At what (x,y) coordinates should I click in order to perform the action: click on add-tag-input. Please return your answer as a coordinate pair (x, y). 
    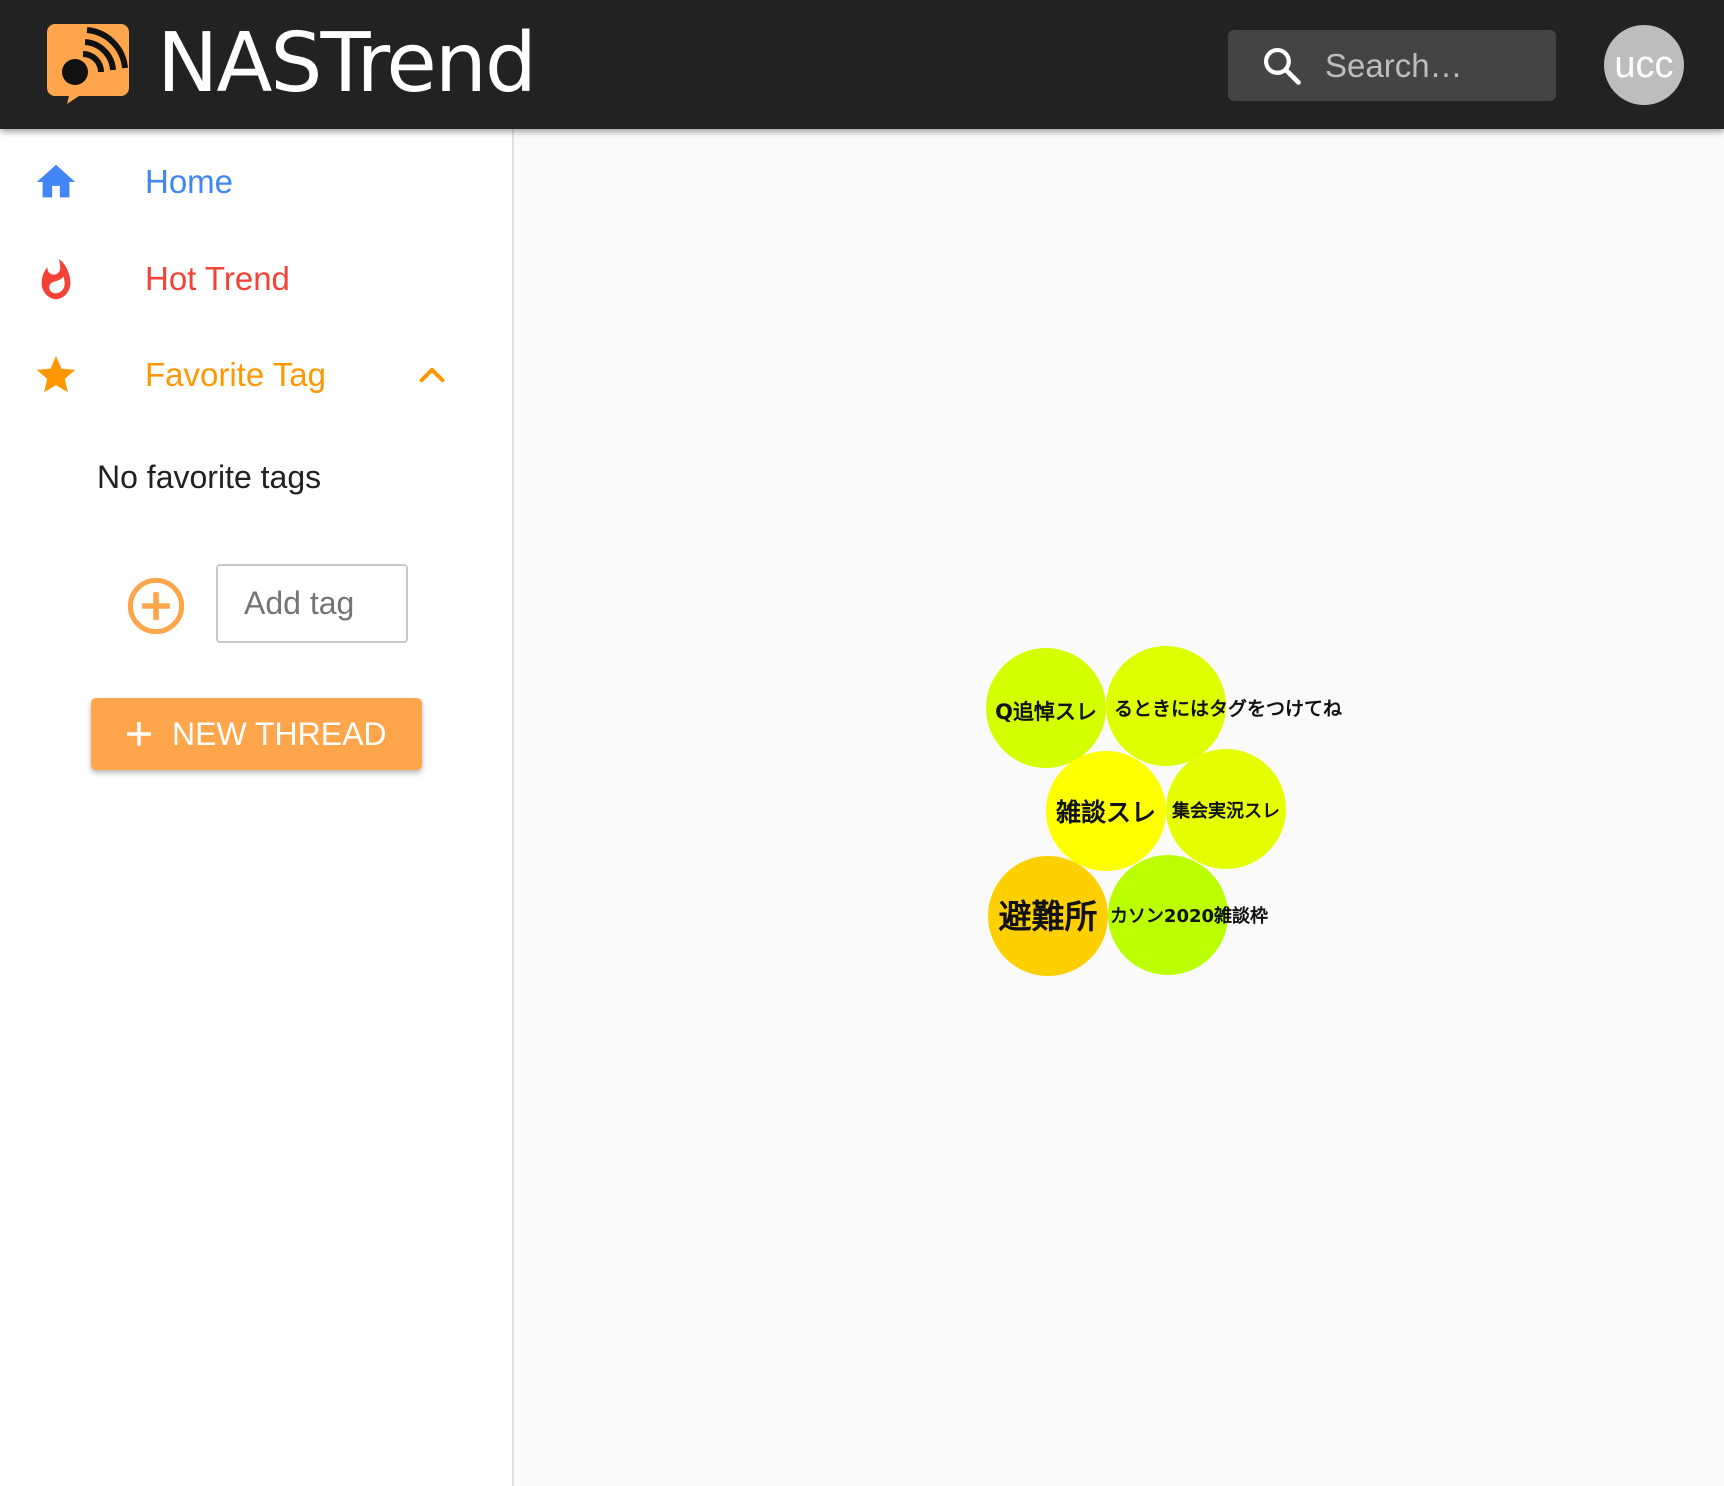
    Looking at the image, I should click on (312, 603).